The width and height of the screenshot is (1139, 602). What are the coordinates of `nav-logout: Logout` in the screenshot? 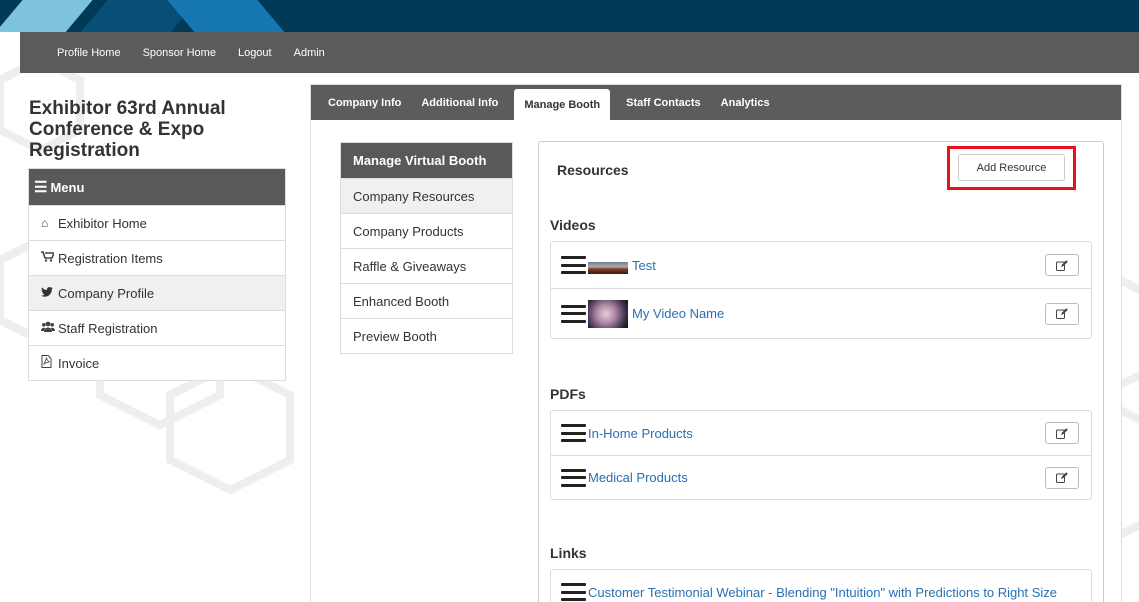 It's located at (255, 53).